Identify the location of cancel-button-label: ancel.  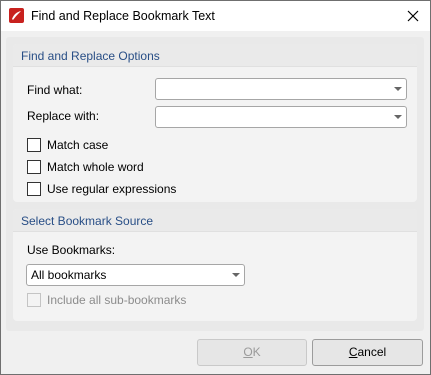
(372, 352).